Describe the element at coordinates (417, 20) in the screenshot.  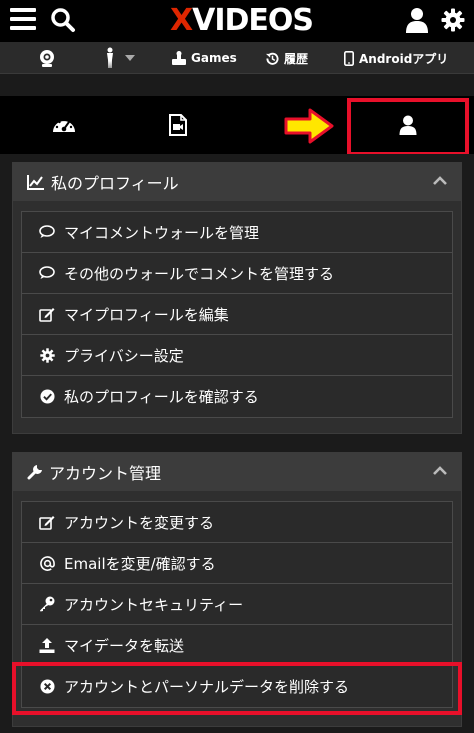
I see `user-icon` at that location.